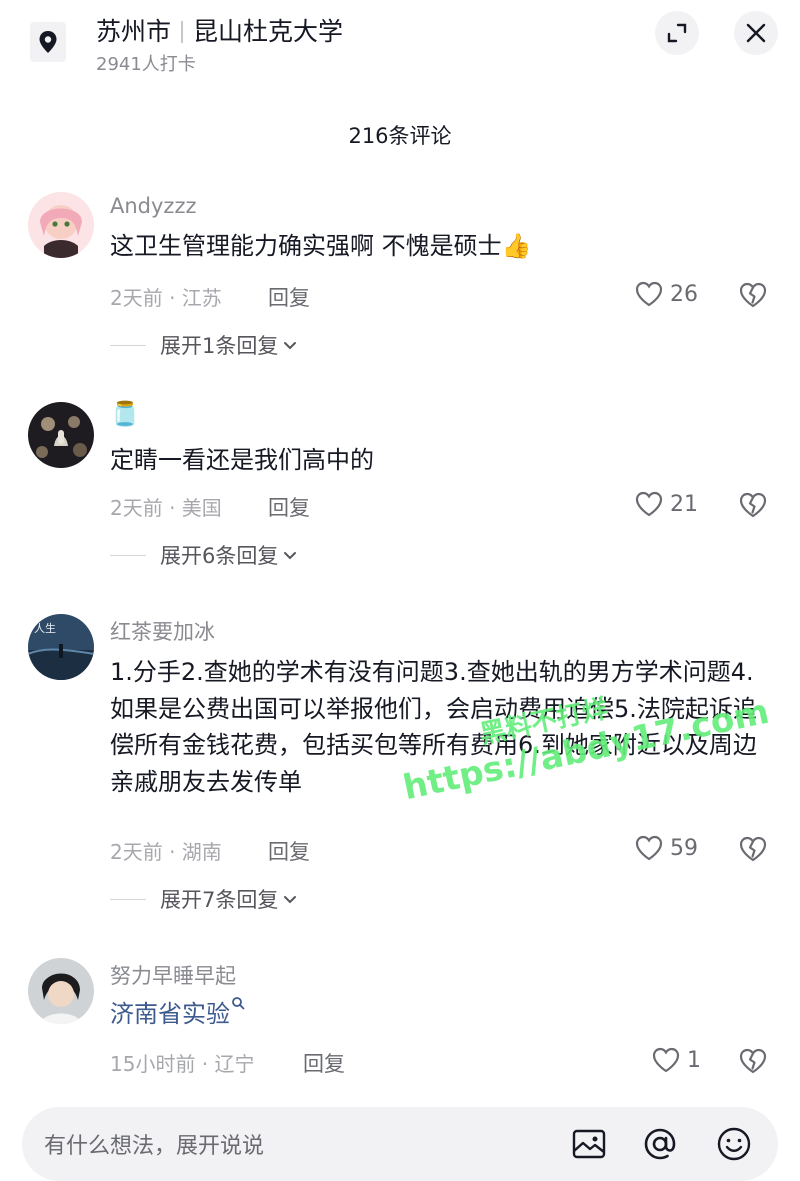 The image size is (800, 1181). Describe the element at coordinates (400, 136) in the screenshot. I see `comment-count: 216条评论` at that location.